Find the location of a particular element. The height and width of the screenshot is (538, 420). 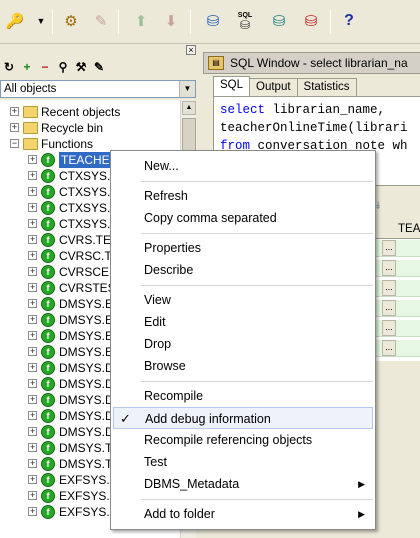

find-icon: ⚲ is located at coordinates (63, 67).